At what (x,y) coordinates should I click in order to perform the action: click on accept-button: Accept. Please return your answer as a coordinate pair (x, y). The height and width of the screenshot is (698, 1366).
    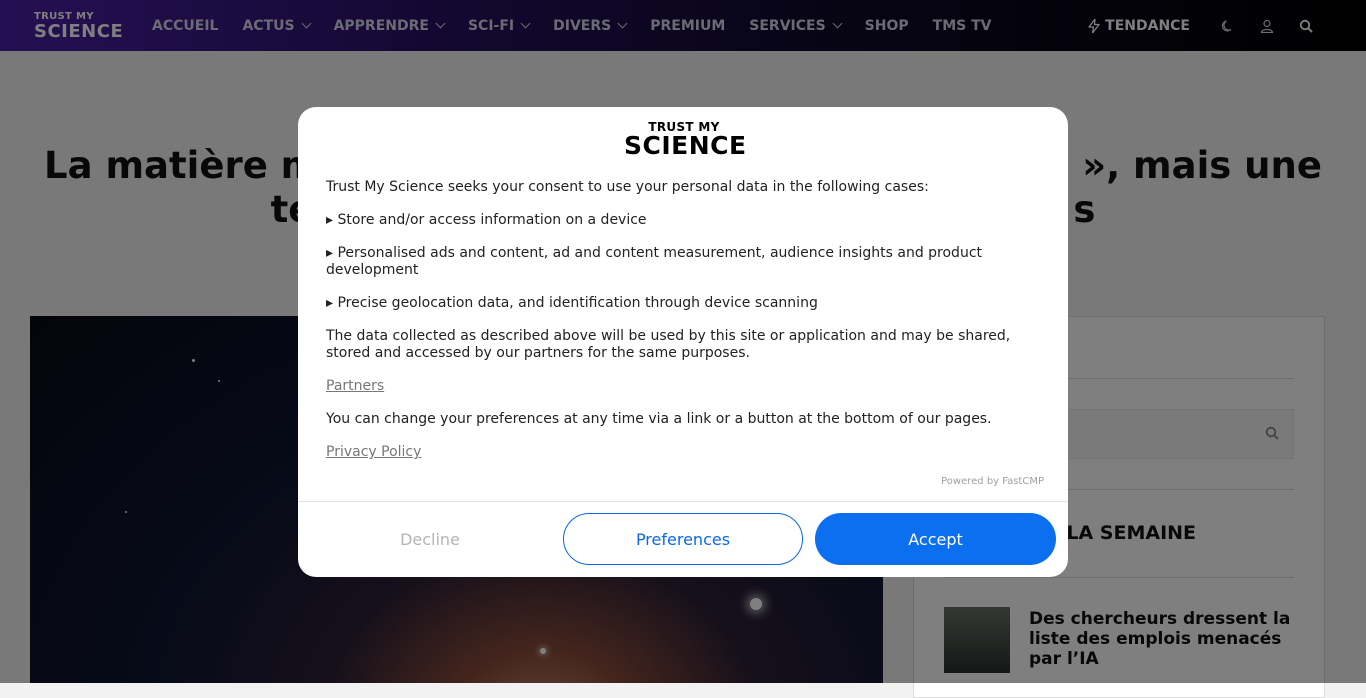
    Looking at the image, I should click on (935, 539).